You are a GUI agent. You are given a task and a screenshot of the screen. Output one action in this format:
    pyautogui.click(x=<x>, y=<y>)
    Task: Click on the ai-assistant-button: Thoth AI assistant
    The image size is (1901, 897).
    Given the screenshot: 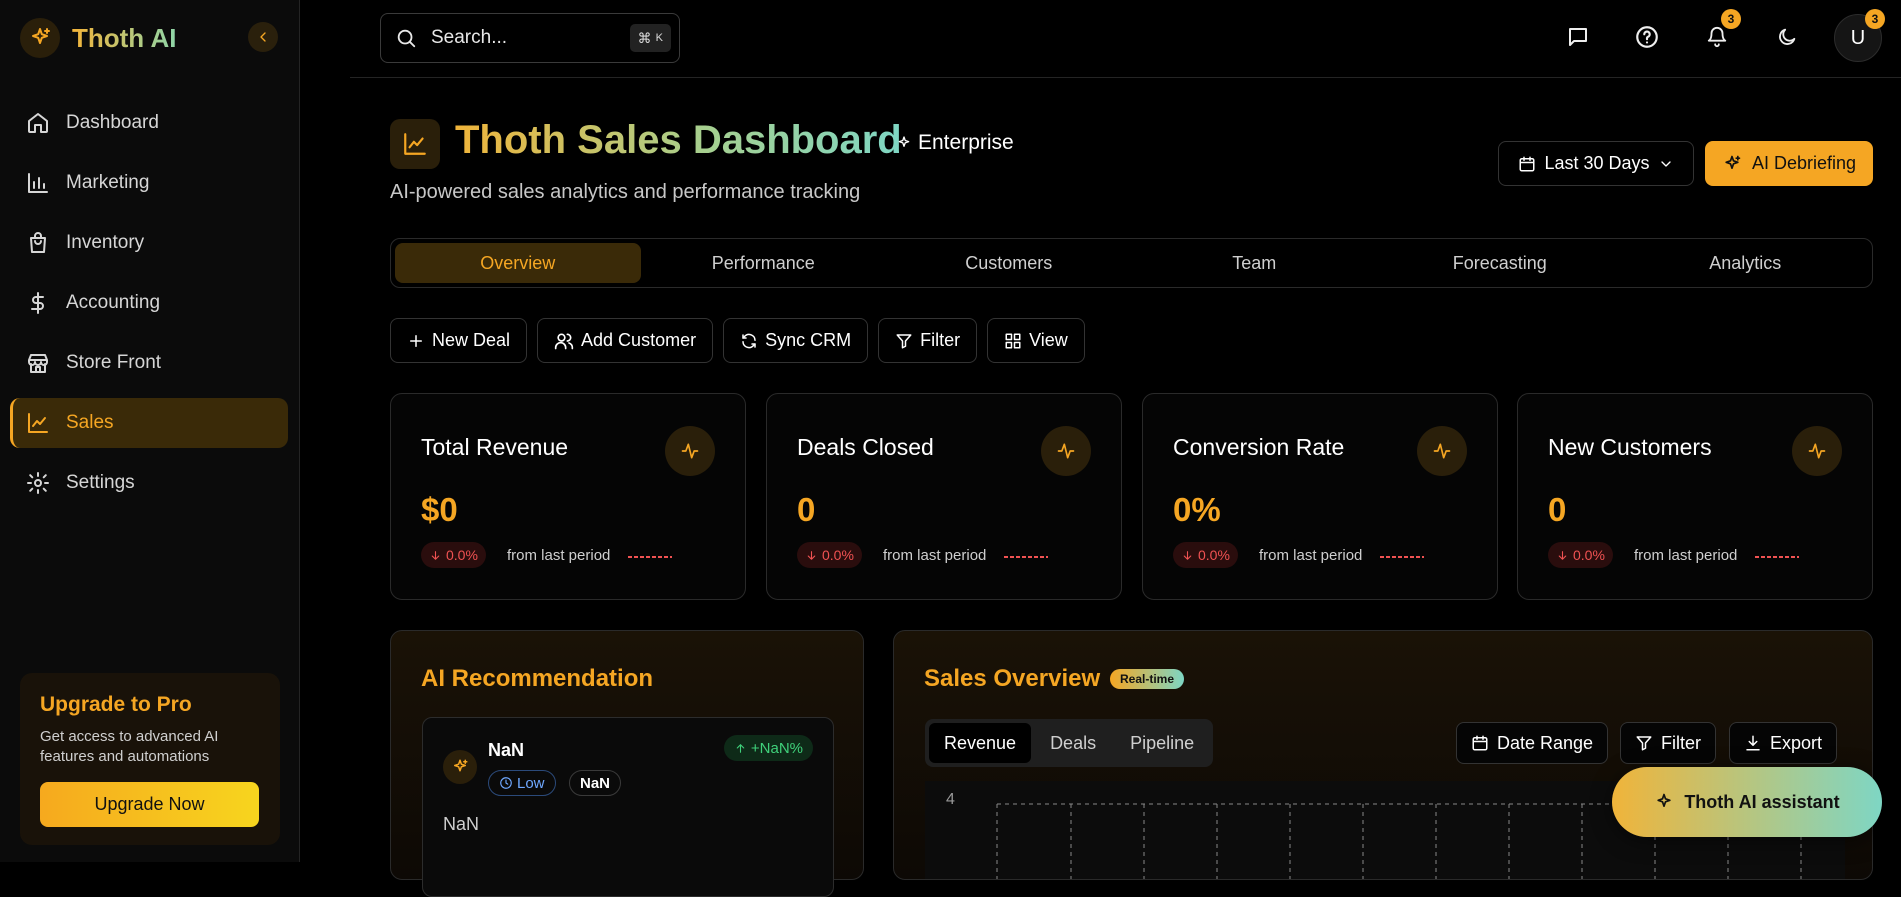 What is the action you would take?
    pyautogui.click(x=1747, y=802)
    